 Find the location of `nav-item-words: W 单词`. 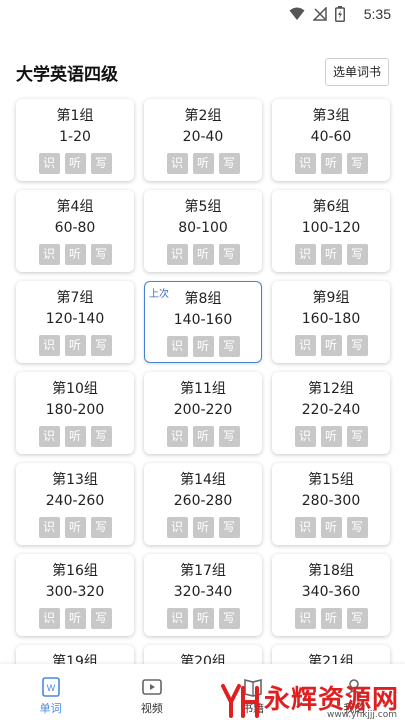

nav-item-words: W 单词 is located at coordinates (50, 692).